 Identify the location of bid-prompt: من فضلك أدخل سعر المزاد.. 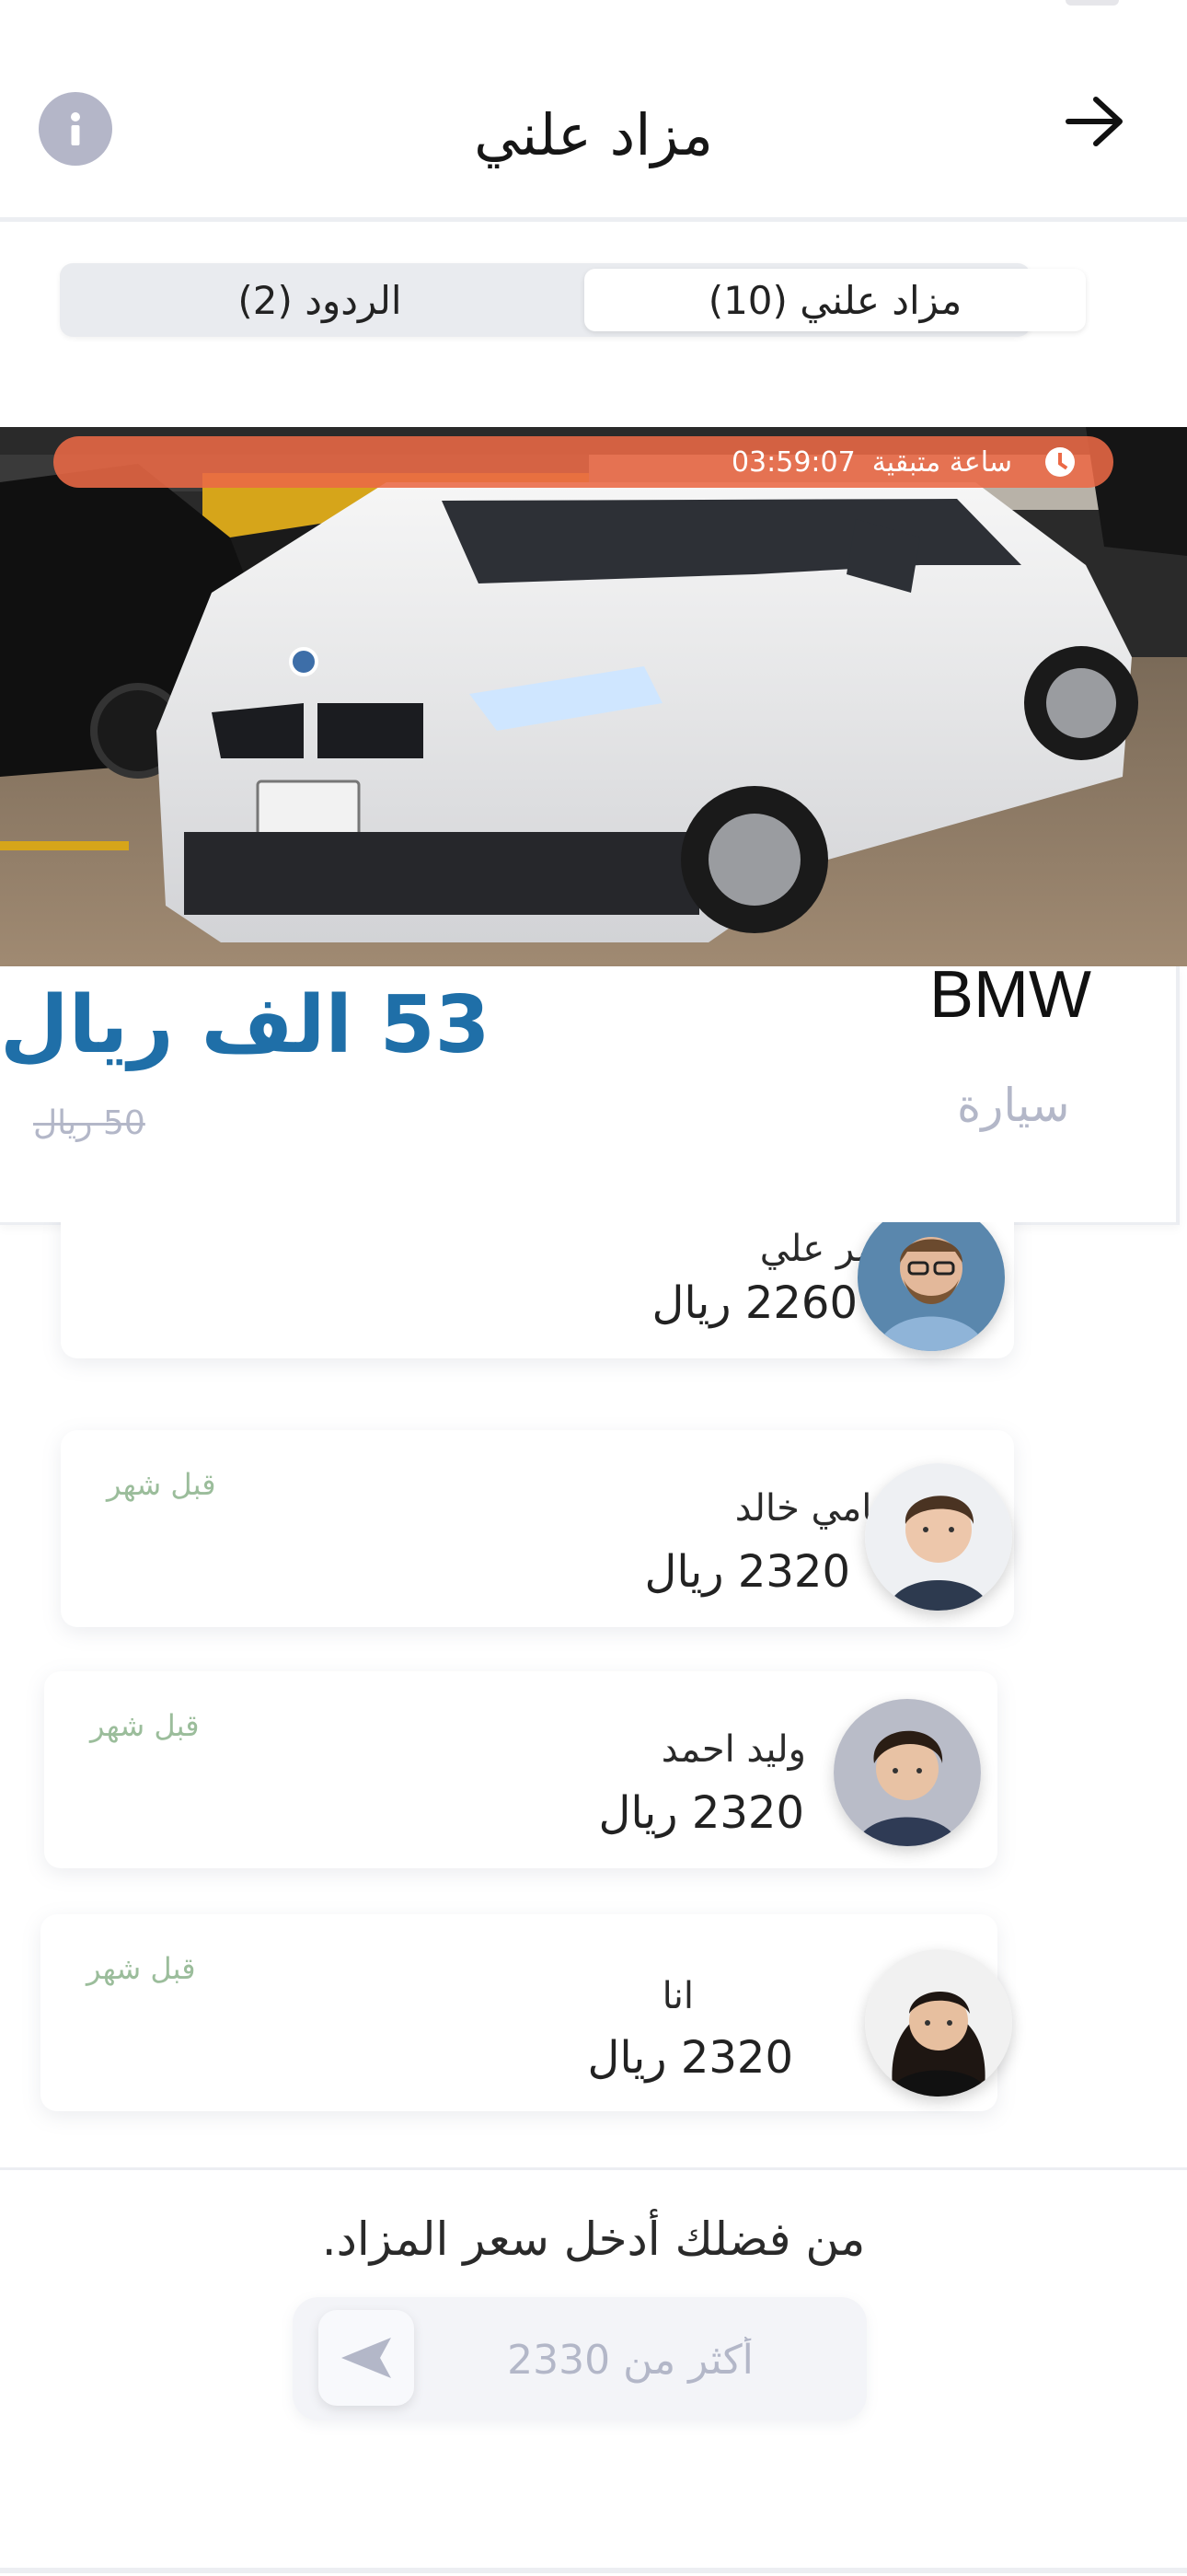
(593, 2239).